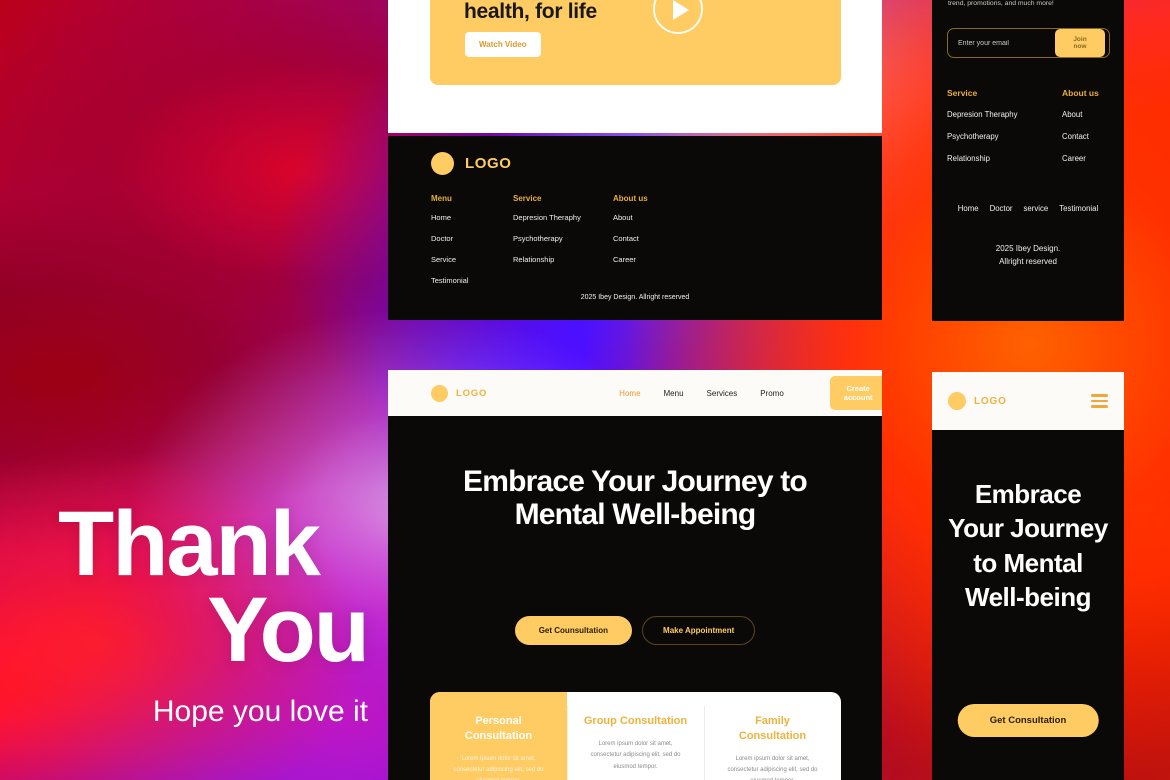 The image size is (1170, 780). Describe the element at coordinates (1001, 208) in the screenshot. I see `footer-nav-link: Doctor` at that location.